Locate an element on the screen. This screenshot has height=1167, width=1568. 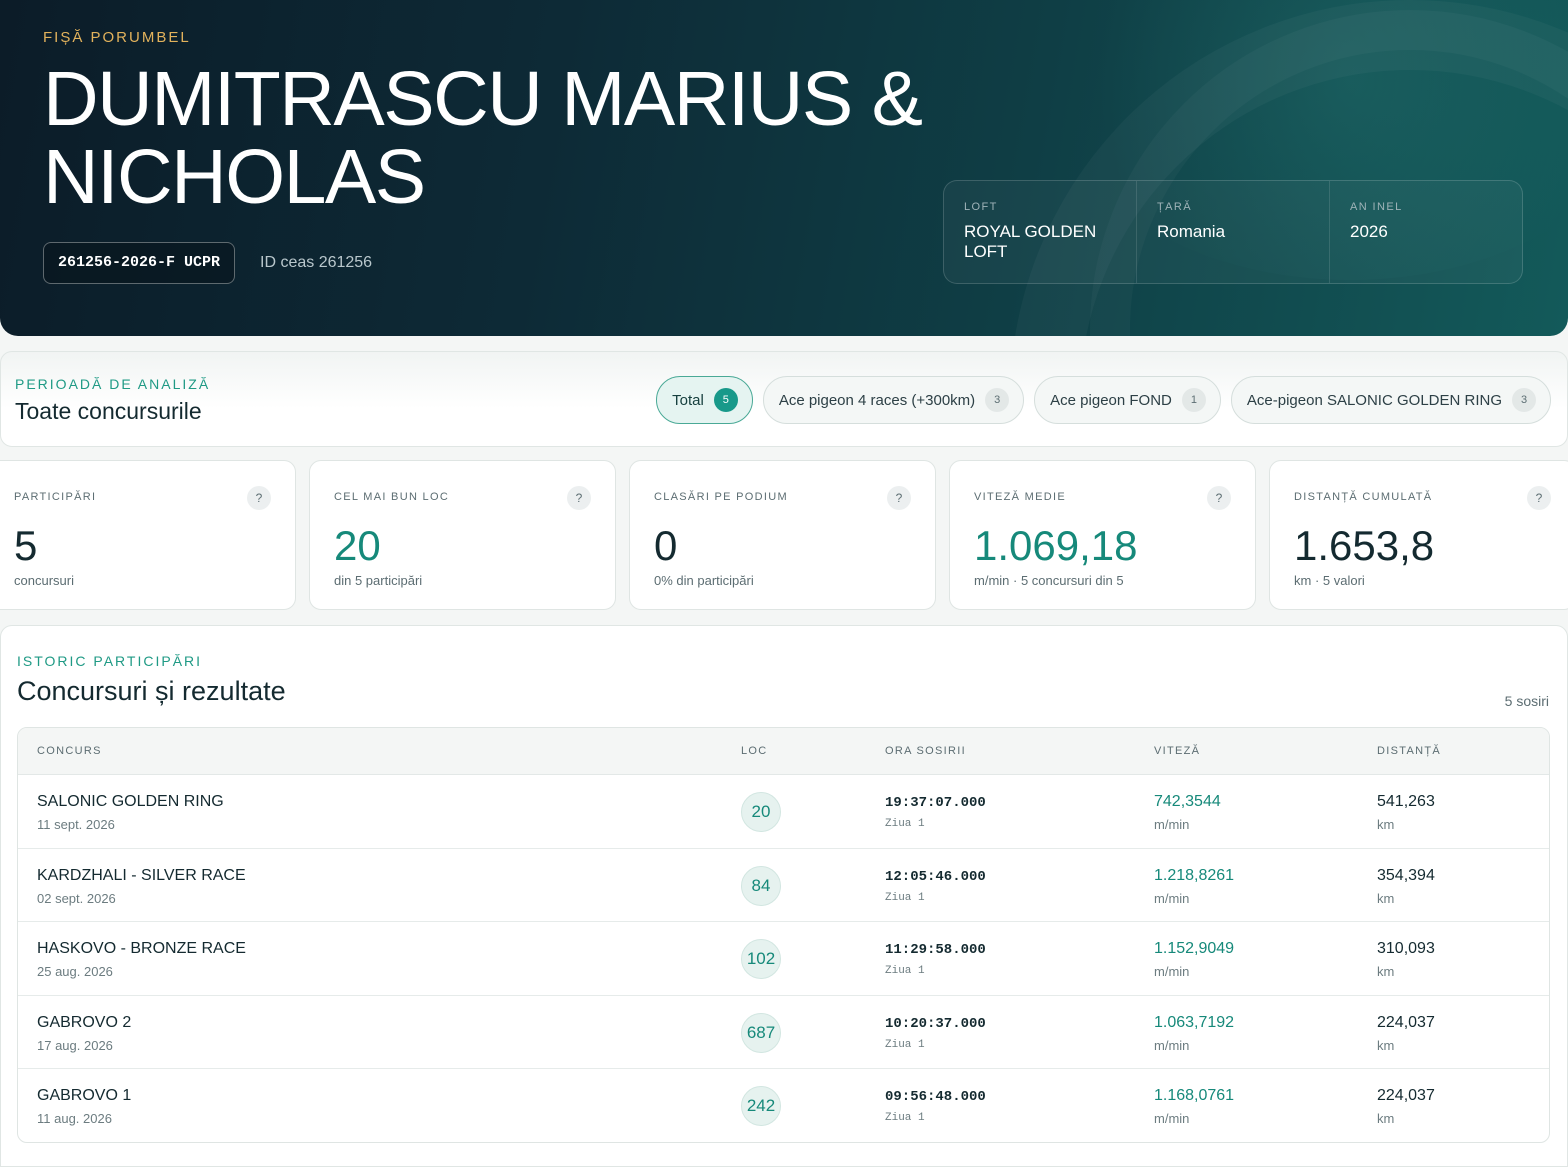
stat-subtext: km · 5 valori is located at coordinates (1329, 580).